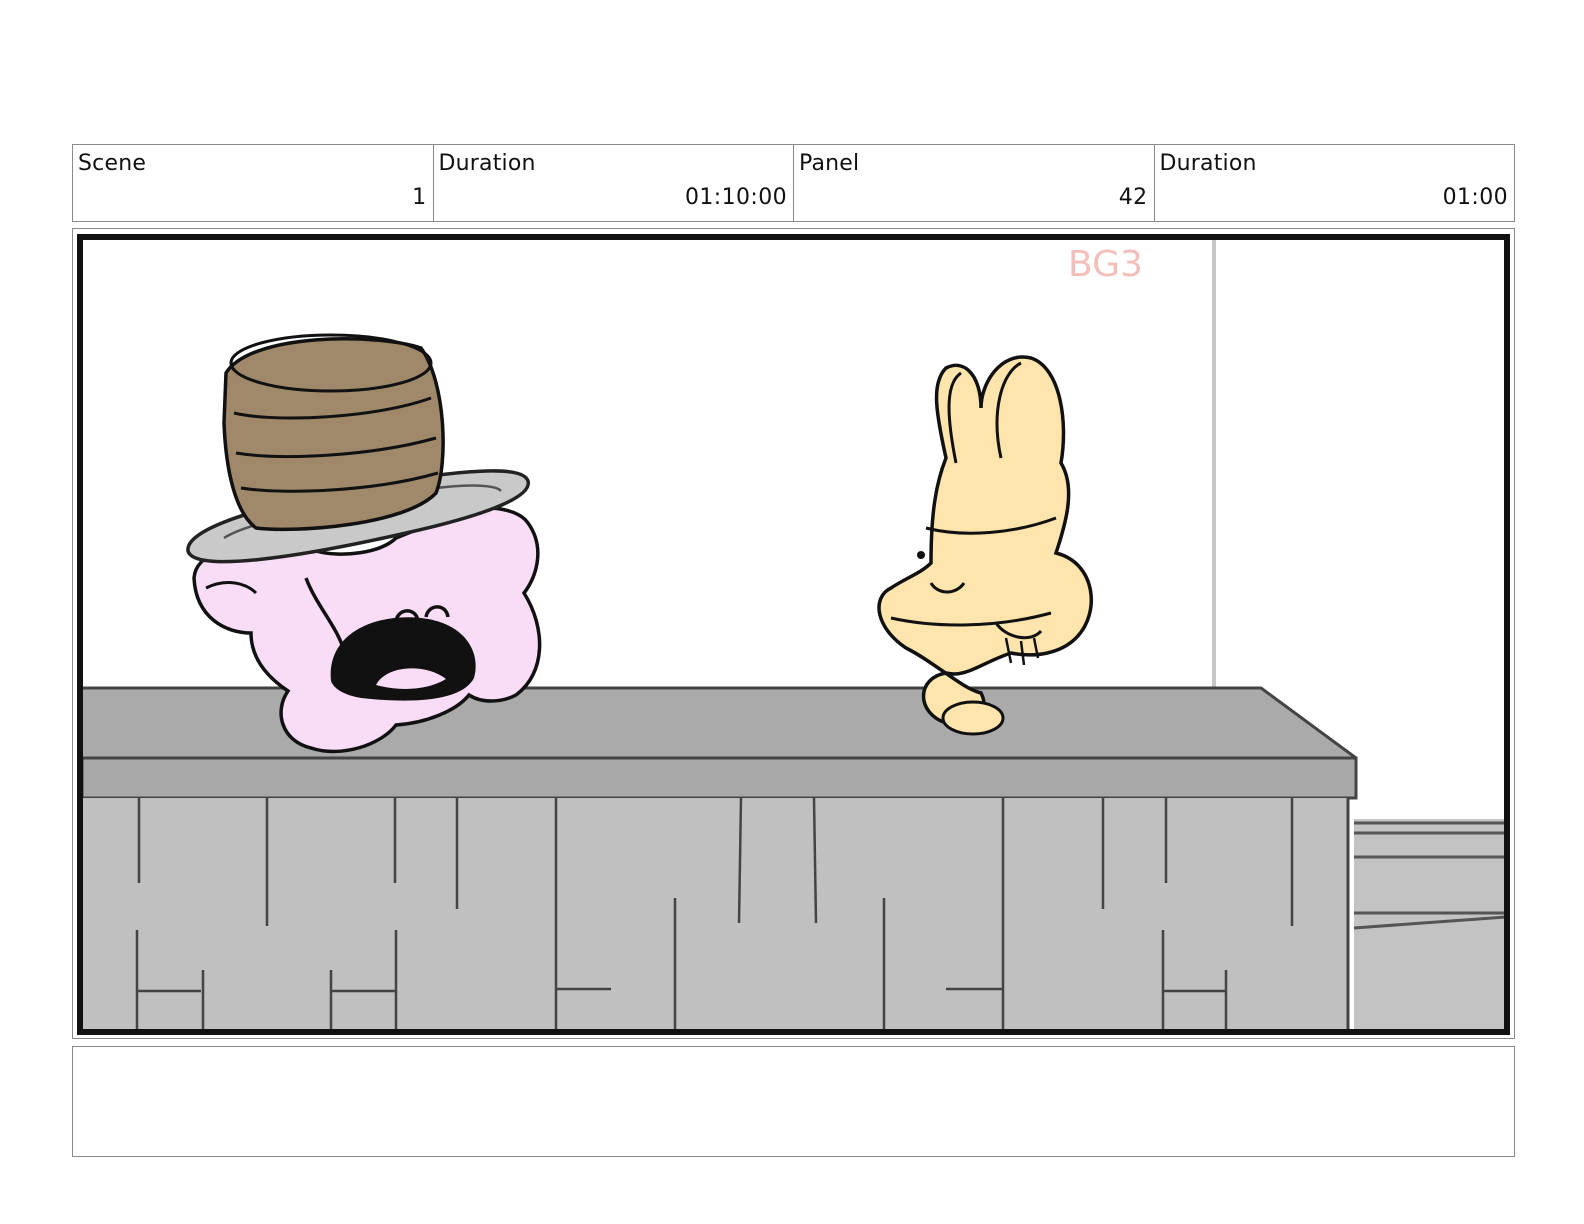  Describe the element at coordinates (1208, 163) in the screenshot. I see `panel-duration-label: Duration` at that location.